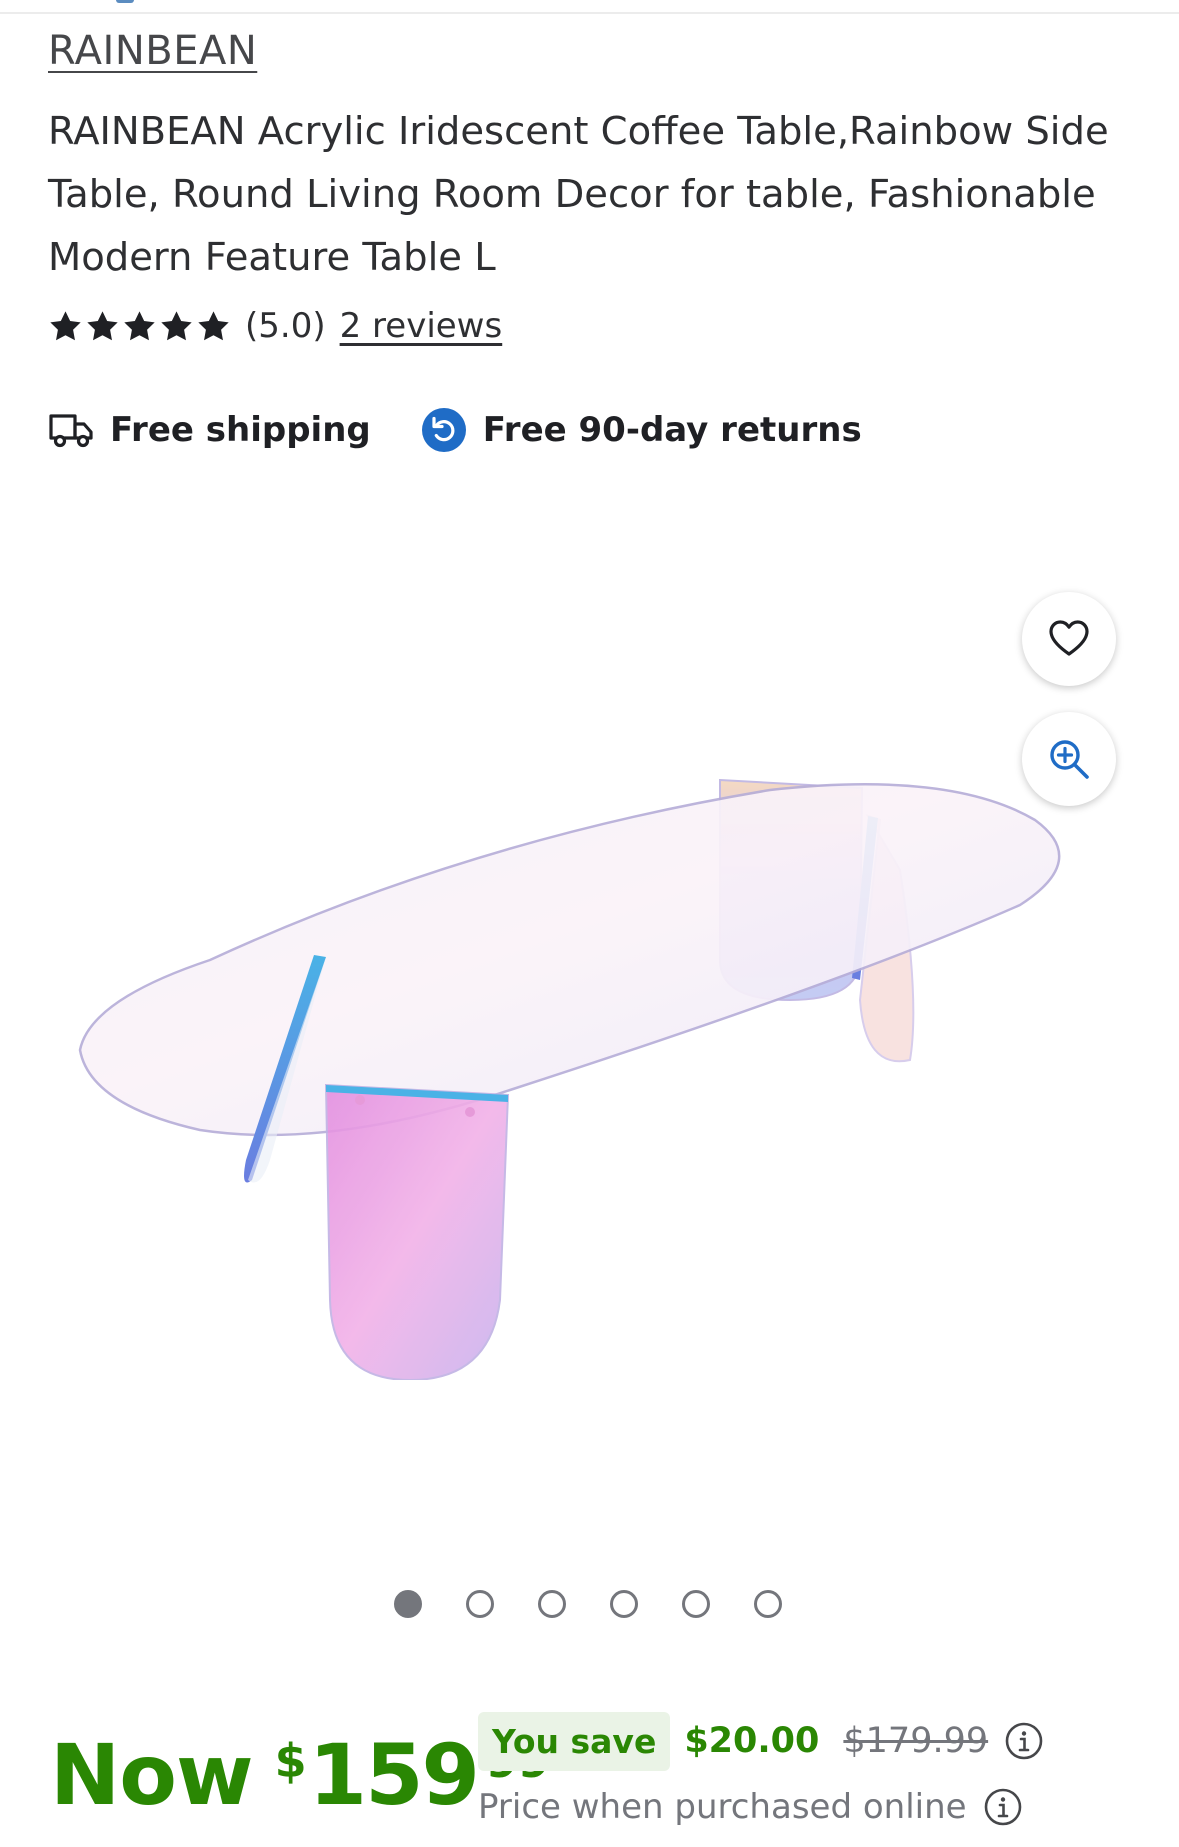 The height and width of the screenshot is (1847, 1179). Describe the element at coordinates (752, 1741) in the screenshot. I see `save-amount: $20.00` at that location.